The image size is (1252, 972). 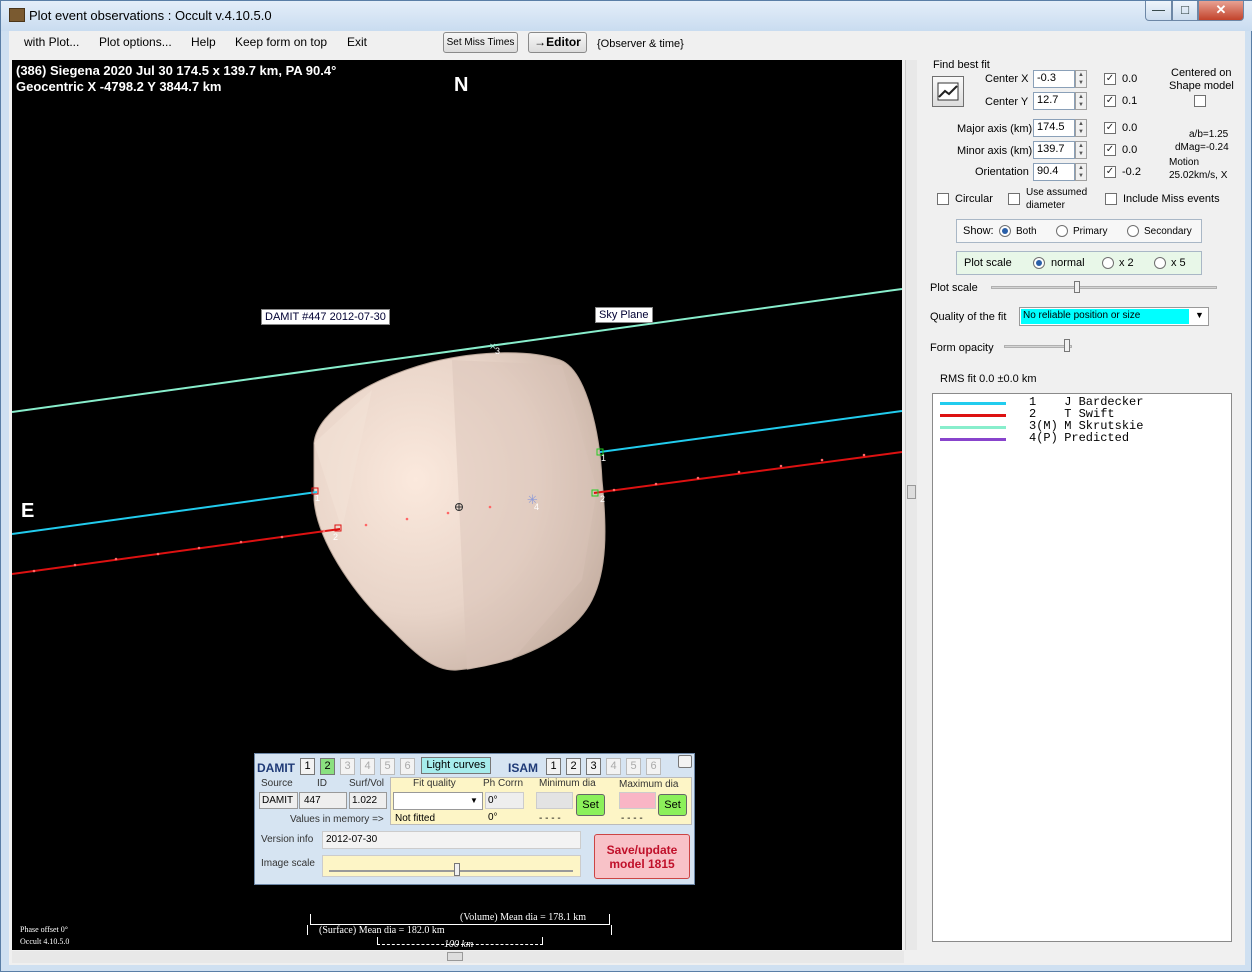 I want to click on include-miss-checkbox, so click(x=1111, y=199).